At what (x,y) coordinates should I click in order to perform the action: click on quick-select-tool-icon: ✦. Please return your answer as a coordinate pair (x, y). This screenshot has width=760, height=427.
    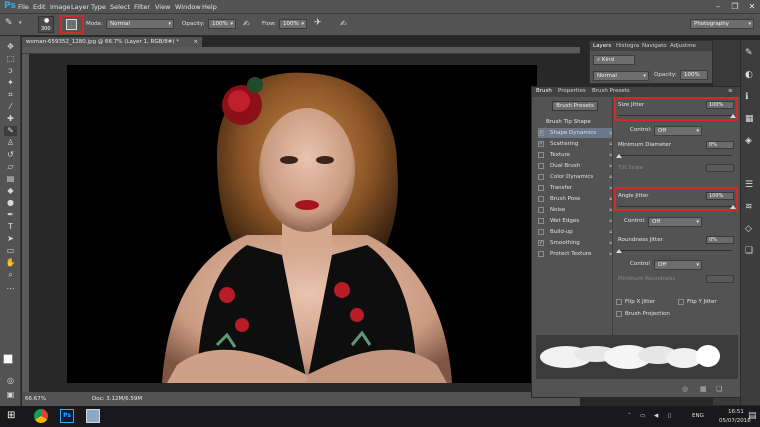
    Looking at the image, I should click on (10, 83).